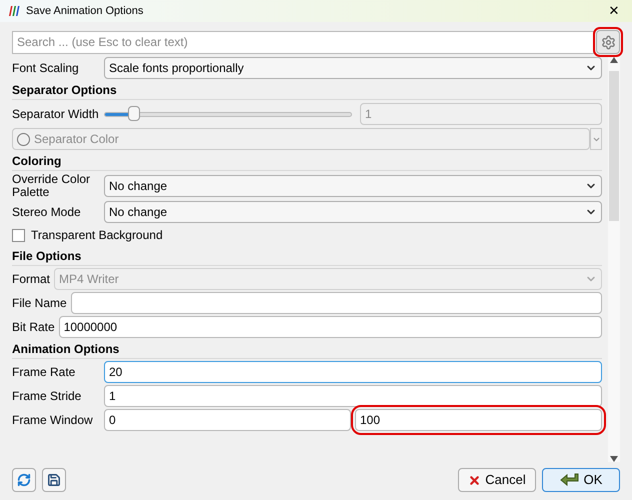 This screenshot has width=632, height=500. I want to click on text-field: 100, so click(478, 420).